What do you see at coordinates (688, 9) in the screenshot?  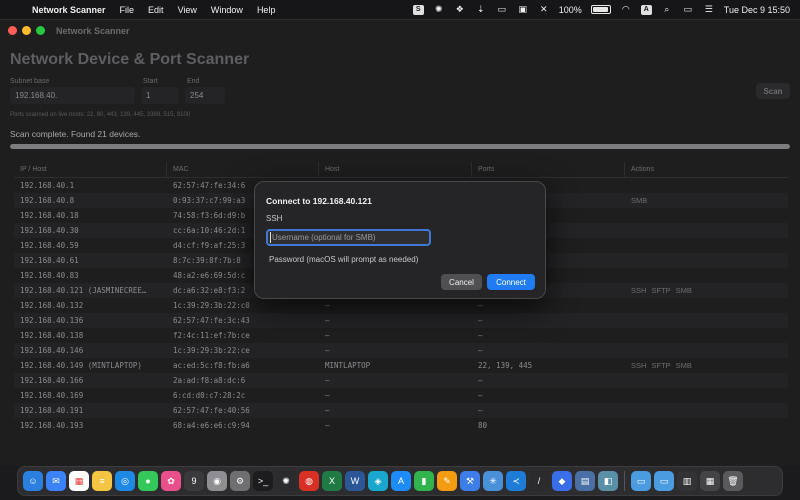 I see `screen-icon: ▭` at bounding box center [688, 9].